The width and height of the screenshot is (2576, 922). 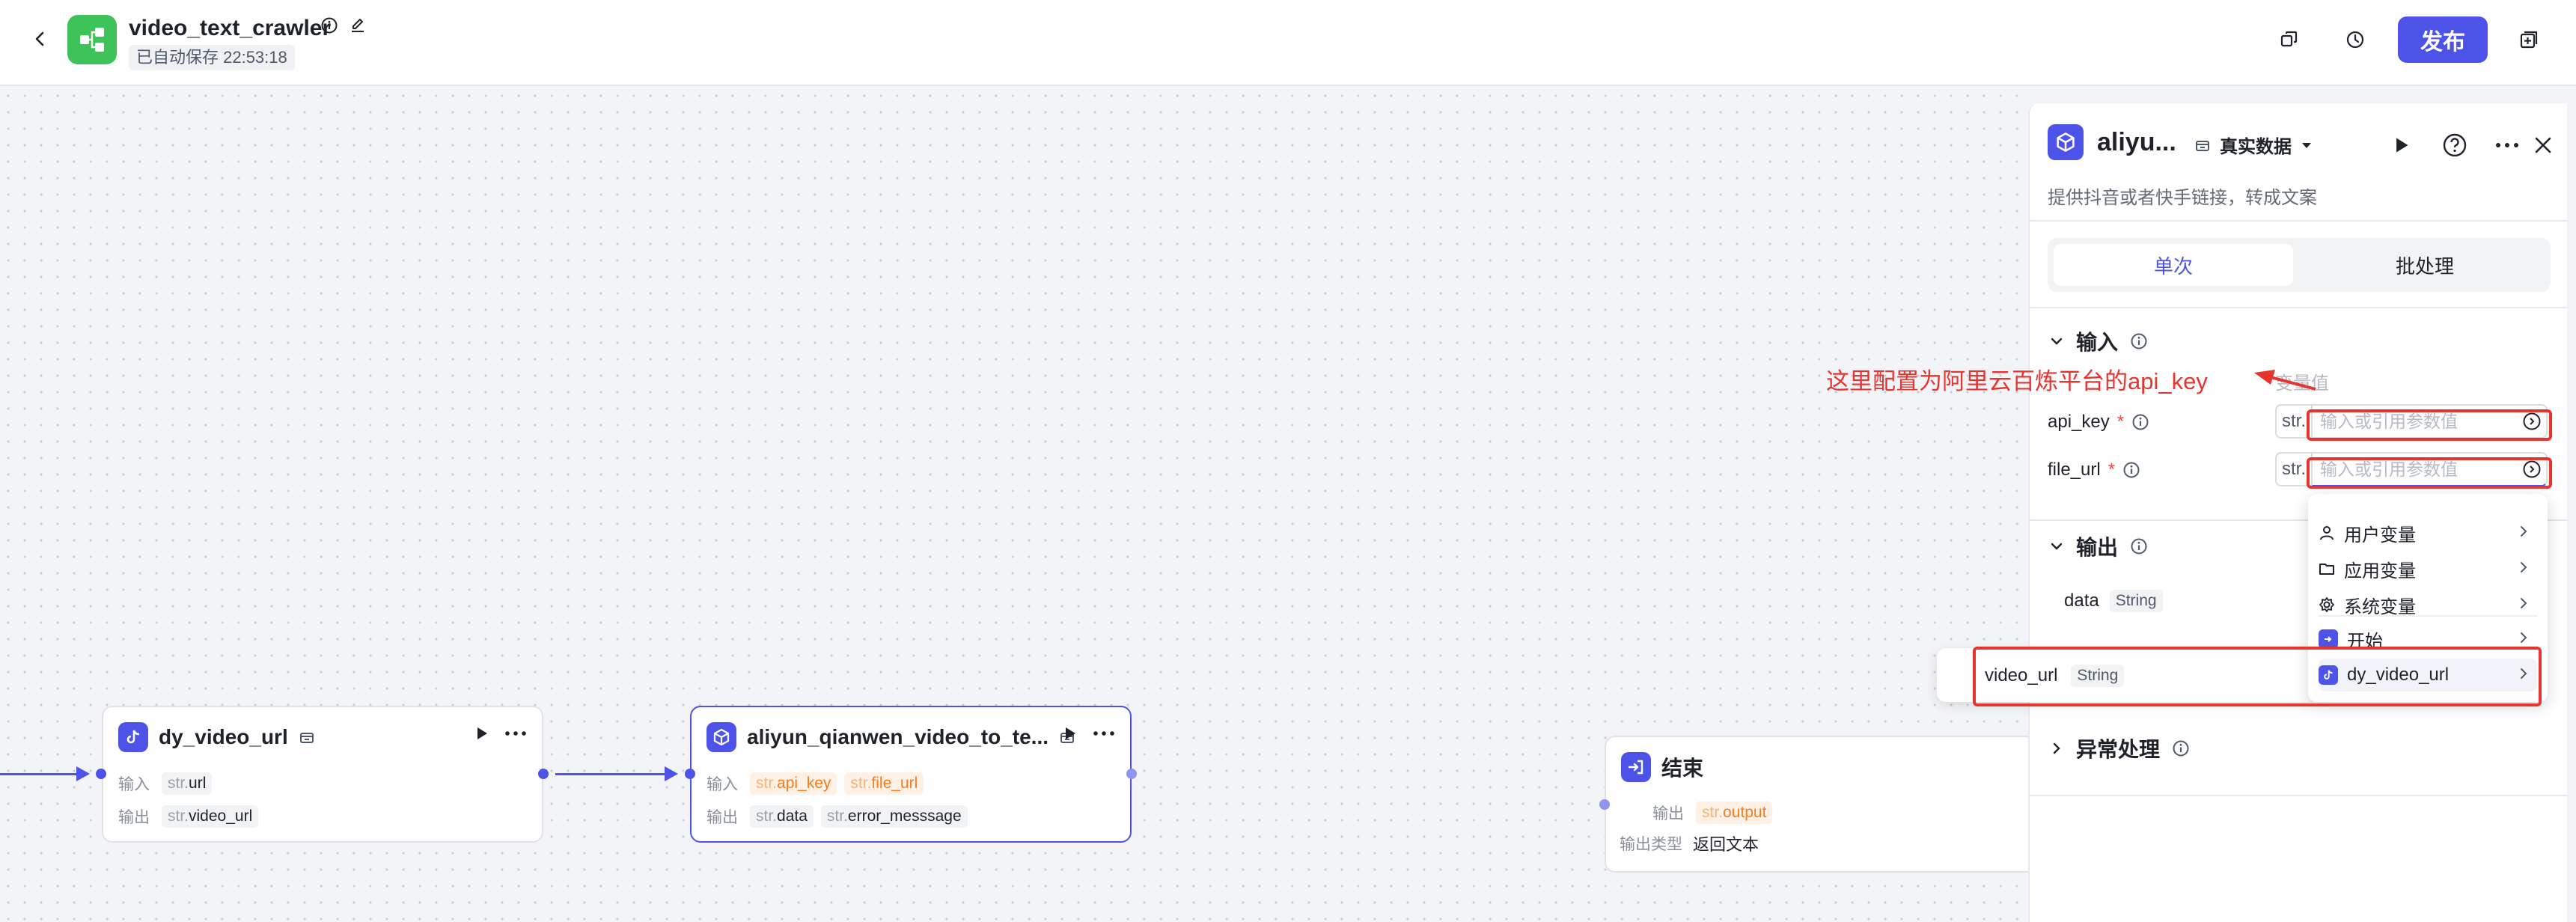 I want to click on history-button, so click(x=2355, y=39).